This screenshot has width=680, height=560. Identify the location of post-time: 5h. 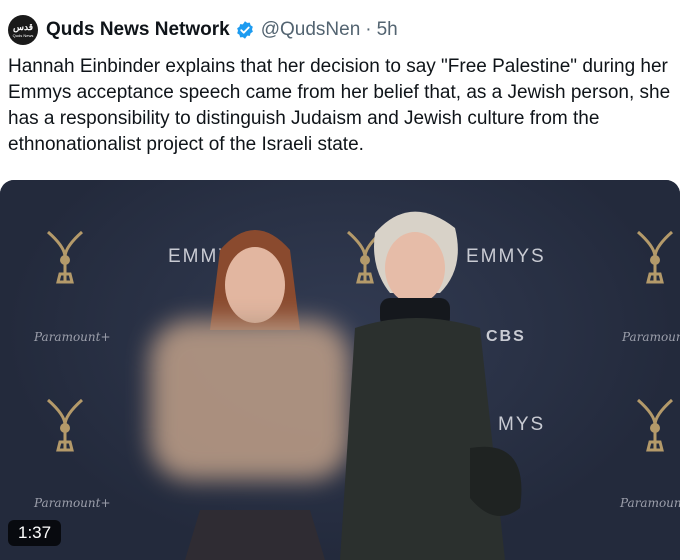
(387, 30).